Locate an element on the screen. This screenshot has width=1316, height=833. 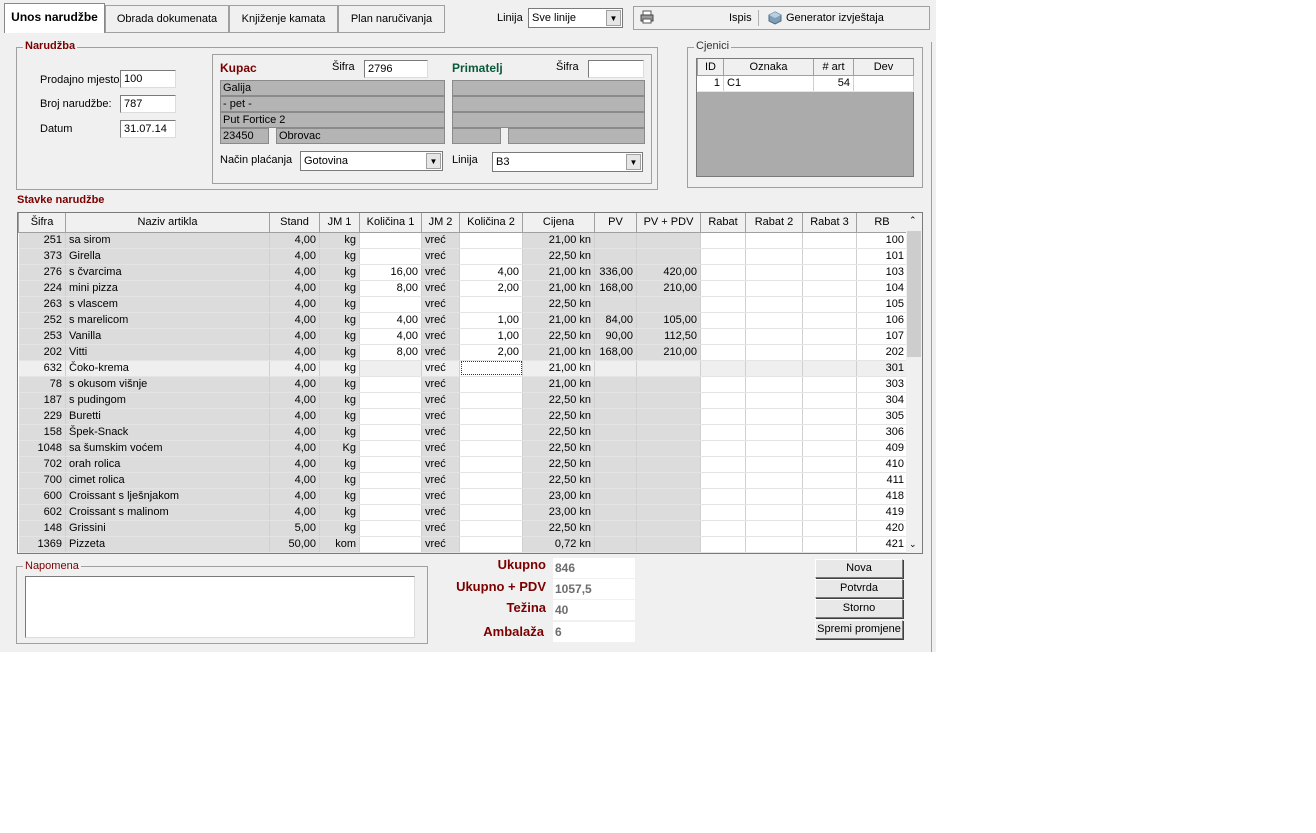
cell-kolicina1: 8,00 is located at coordinates (390, 352).